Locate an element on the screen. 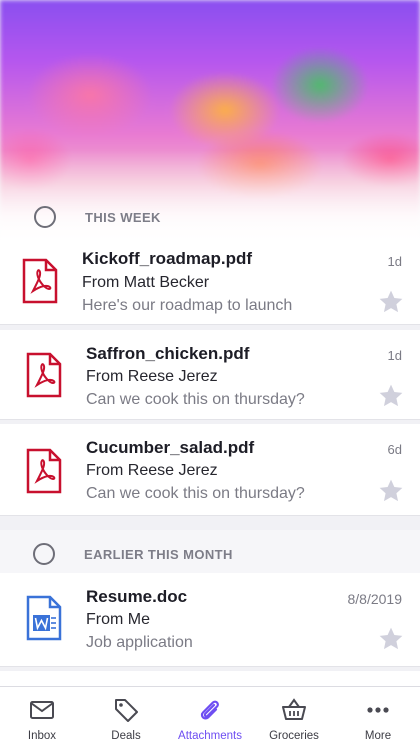  section-header-earlier-this-month: EARLIER THIS MONTH is located at coordinates (210, 554).